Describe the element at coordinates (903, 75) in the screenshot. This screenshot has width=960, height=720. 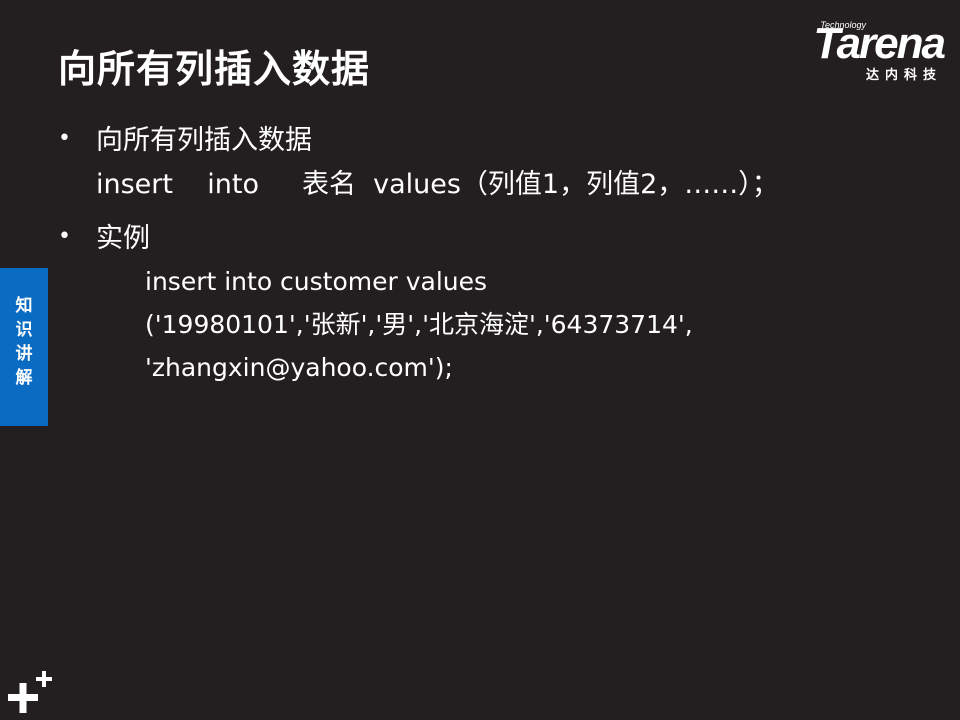
I see `logo-chinese-text: 达内科技` at that location.